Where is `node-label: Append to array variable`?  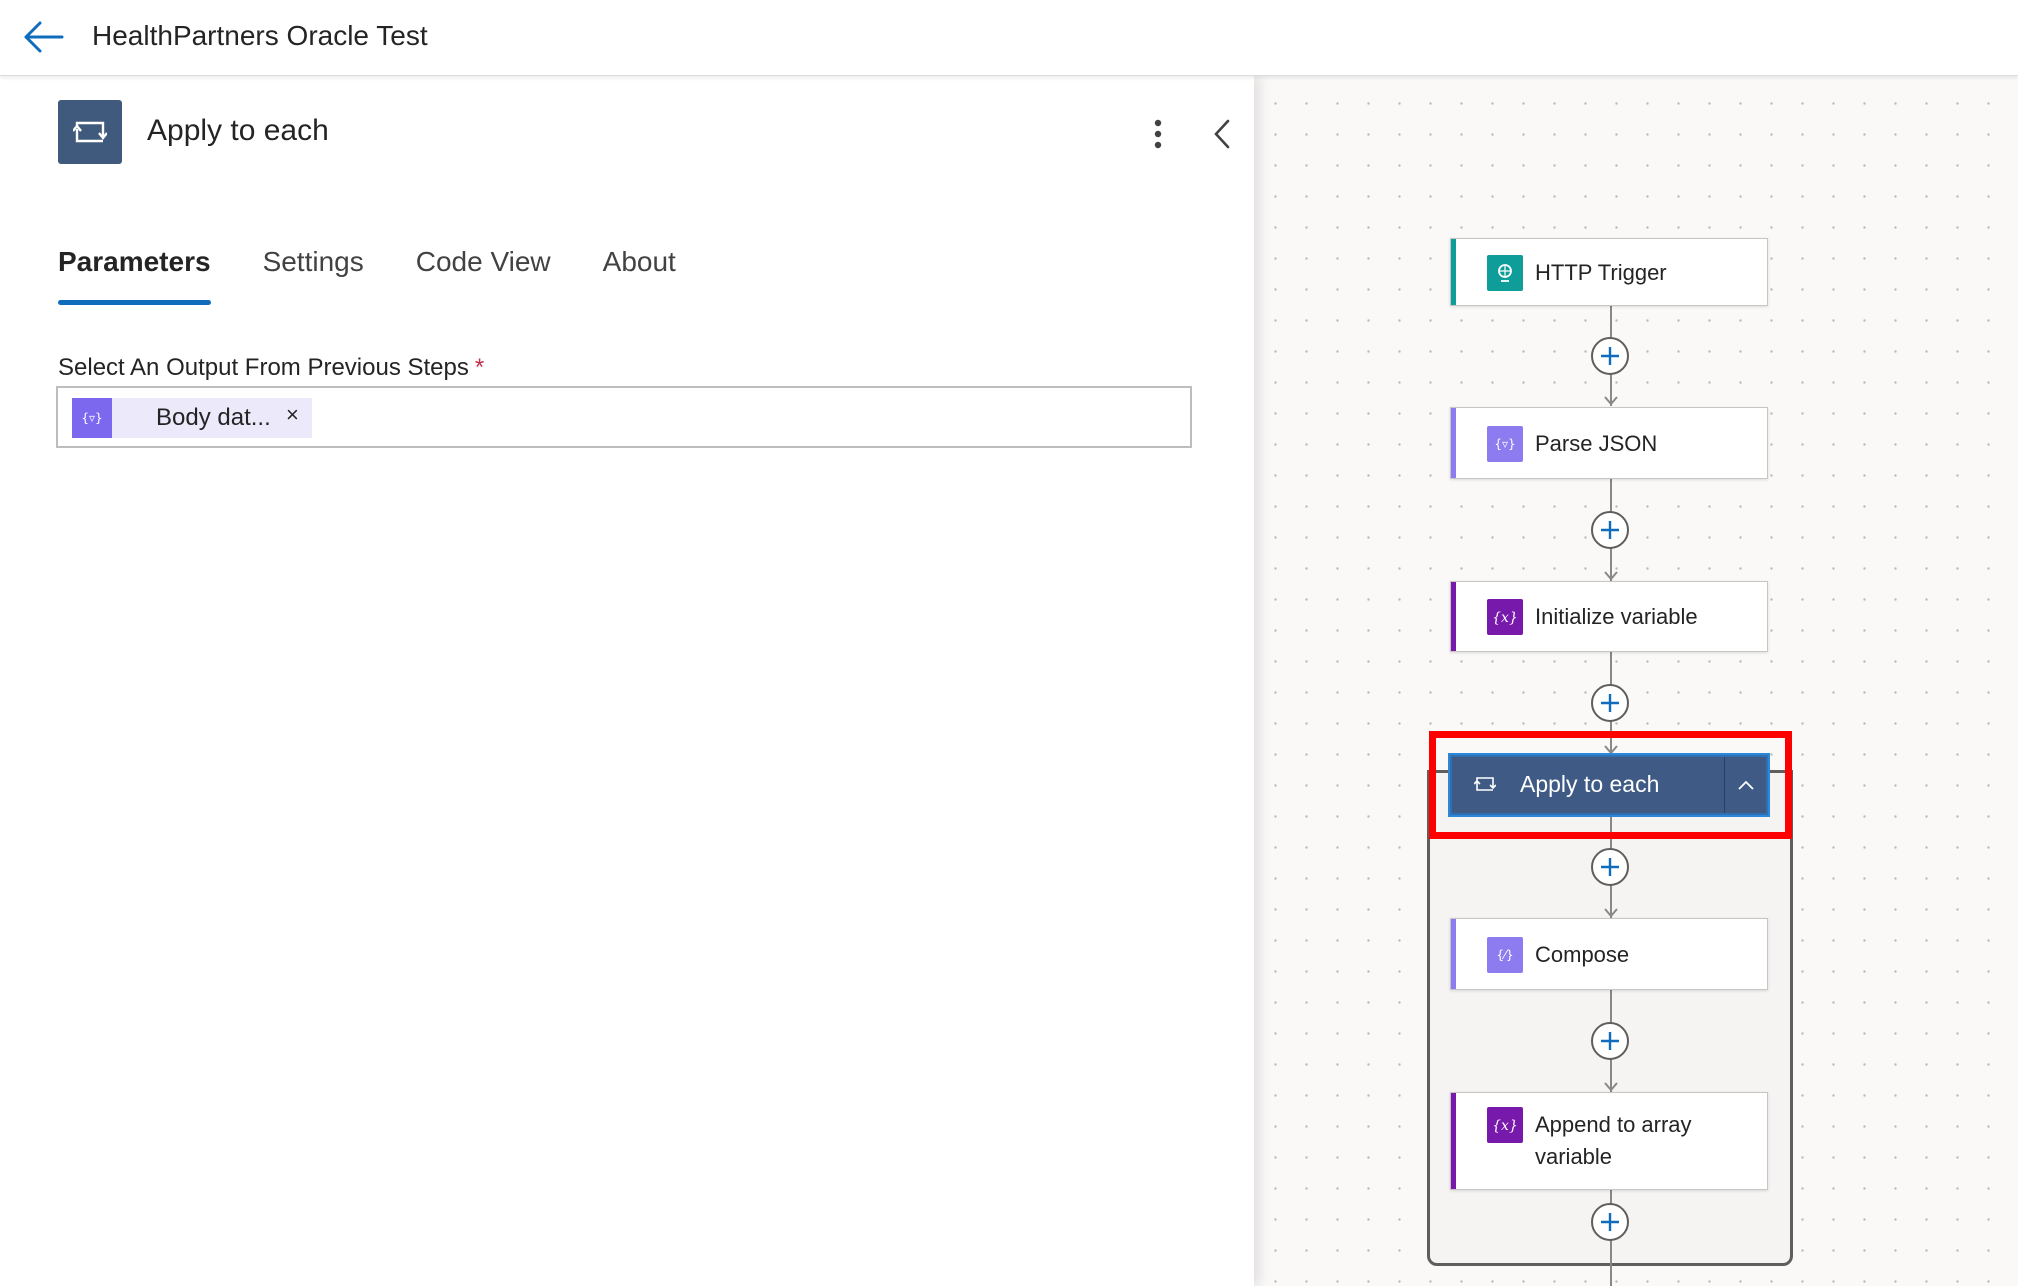 node-label: Append to array variable is located at coordinates (1613, 1140).